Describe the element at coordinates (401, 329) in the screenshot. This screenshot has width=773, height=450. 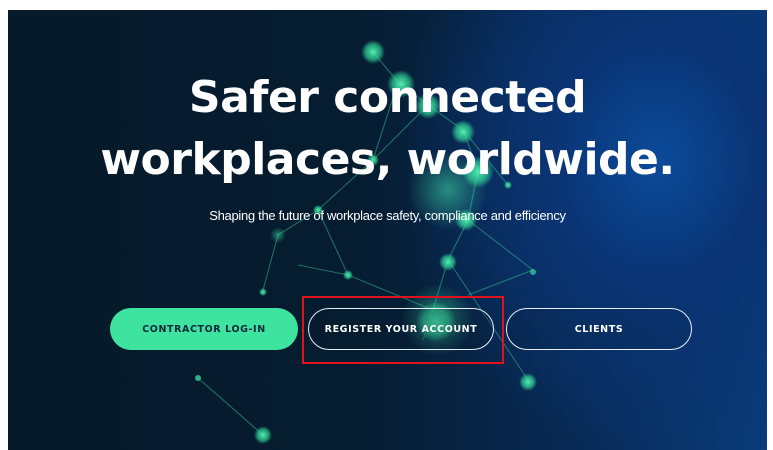
I see `register-account-button: REGISTER YOUR ACCOUNT` at that location.